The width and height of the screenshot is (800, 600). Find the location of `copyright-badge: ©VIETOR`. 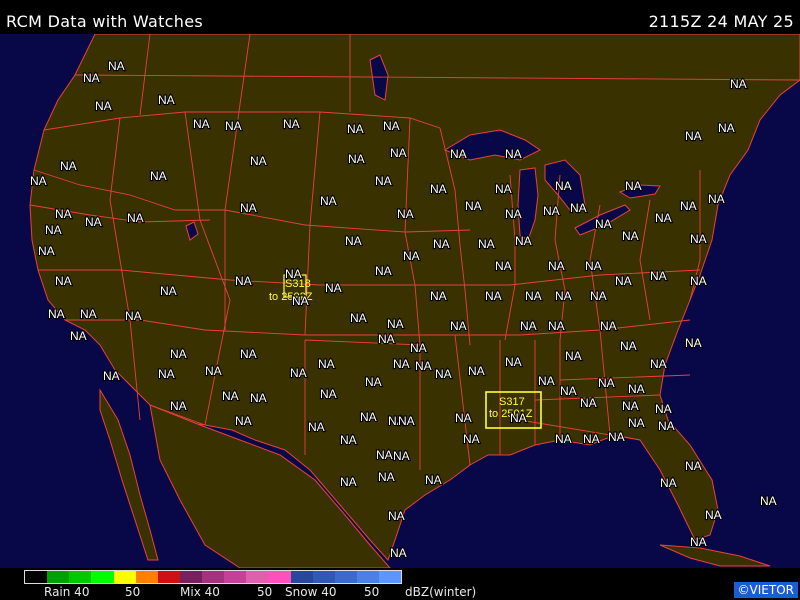

copyright-badge: ©VIETOR is located at coordinates (765, 590).